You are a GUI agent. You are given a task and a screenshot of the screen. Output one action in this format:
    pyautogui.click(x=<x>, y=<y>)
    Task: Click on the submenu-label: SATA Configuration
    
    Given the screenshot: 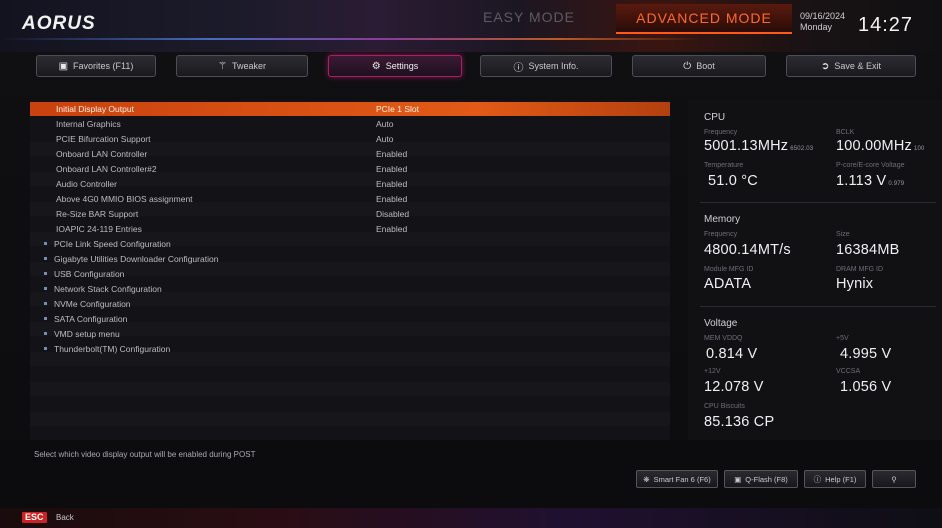 What is the action you would take?
    pyautogui.click(x=91, y=319)
    